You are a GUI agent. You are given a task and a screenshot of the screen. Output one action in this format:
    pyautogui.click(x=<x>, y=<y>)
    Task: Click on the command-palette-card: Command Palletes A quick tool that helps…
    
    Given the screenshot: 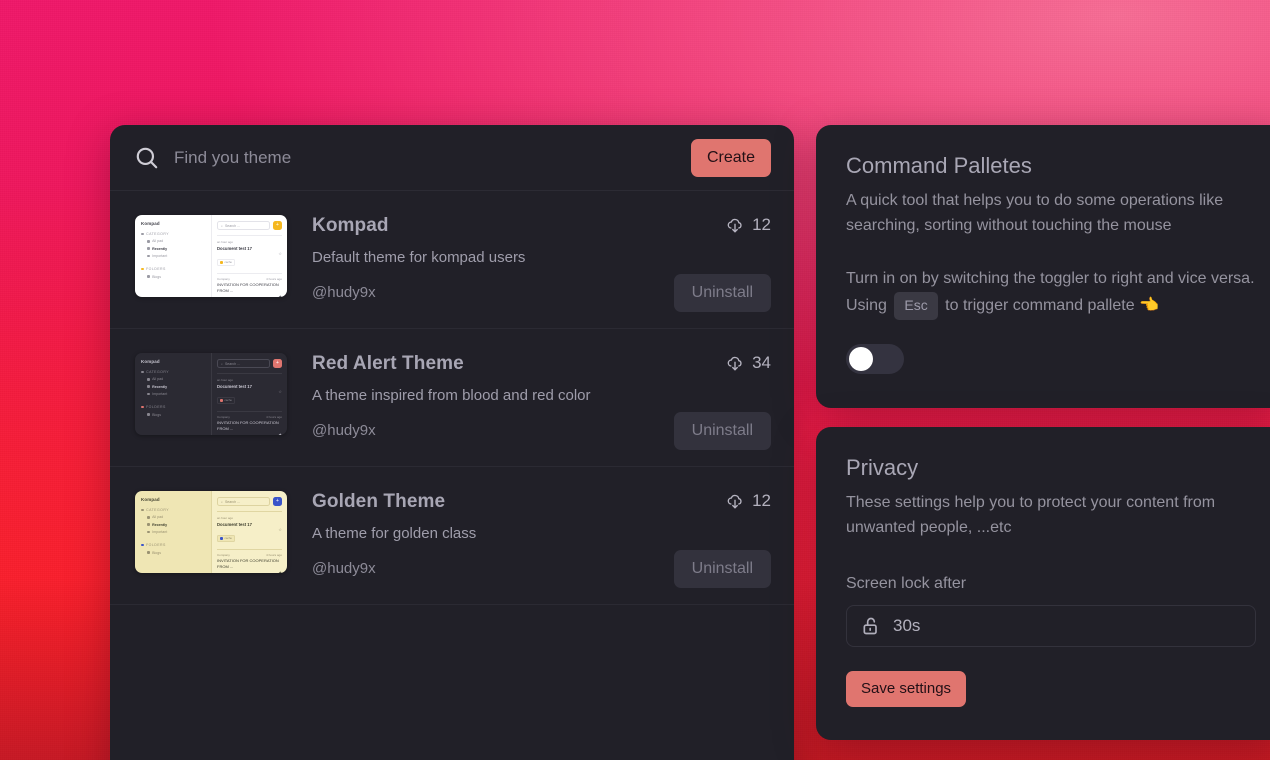 What is the action you would take?
    pyautogui.click(x=1043, y=266)
    